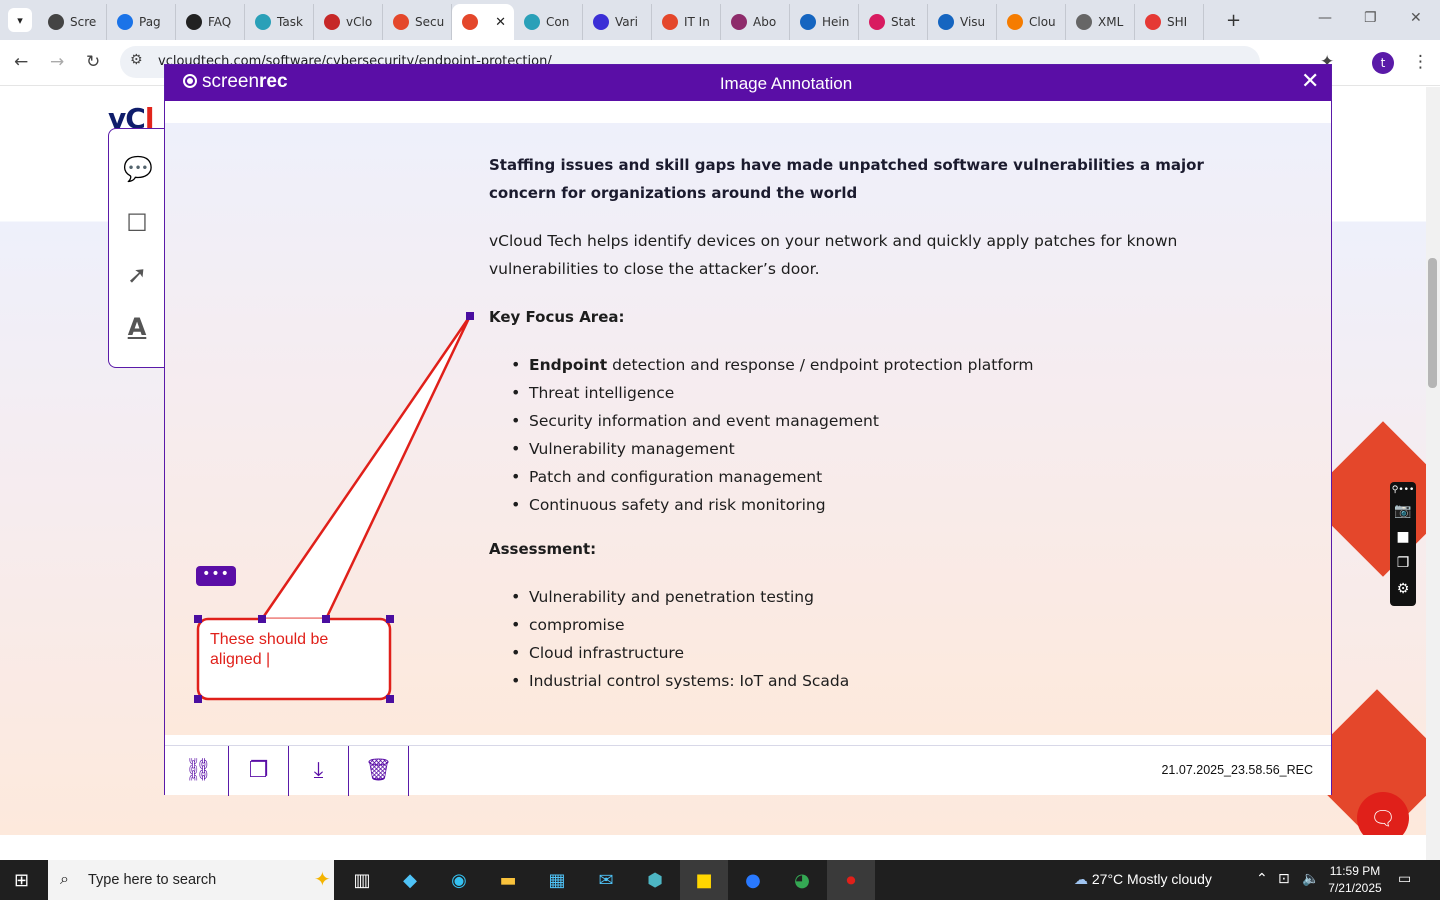 The height and width of the screenshot is (900, 1440). I want to click on notifications-icon: ▭, so click(1404, 879).